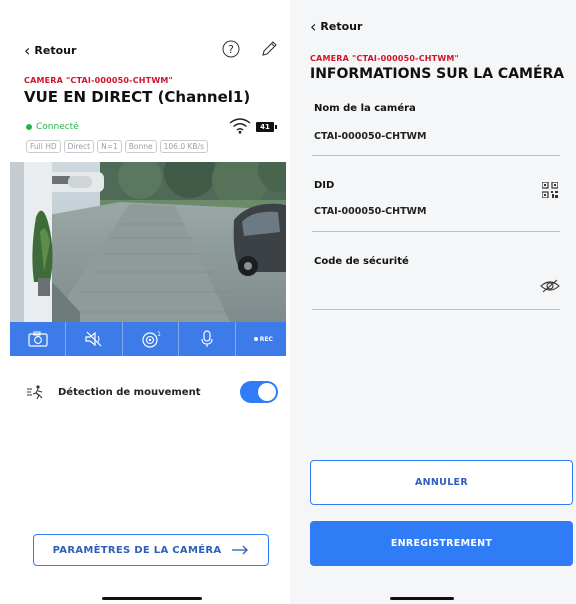  What do you see at coordinates (266, 127) in the screenshot?
I see `battery-indicator: 41` at bounding box center [266, 127].